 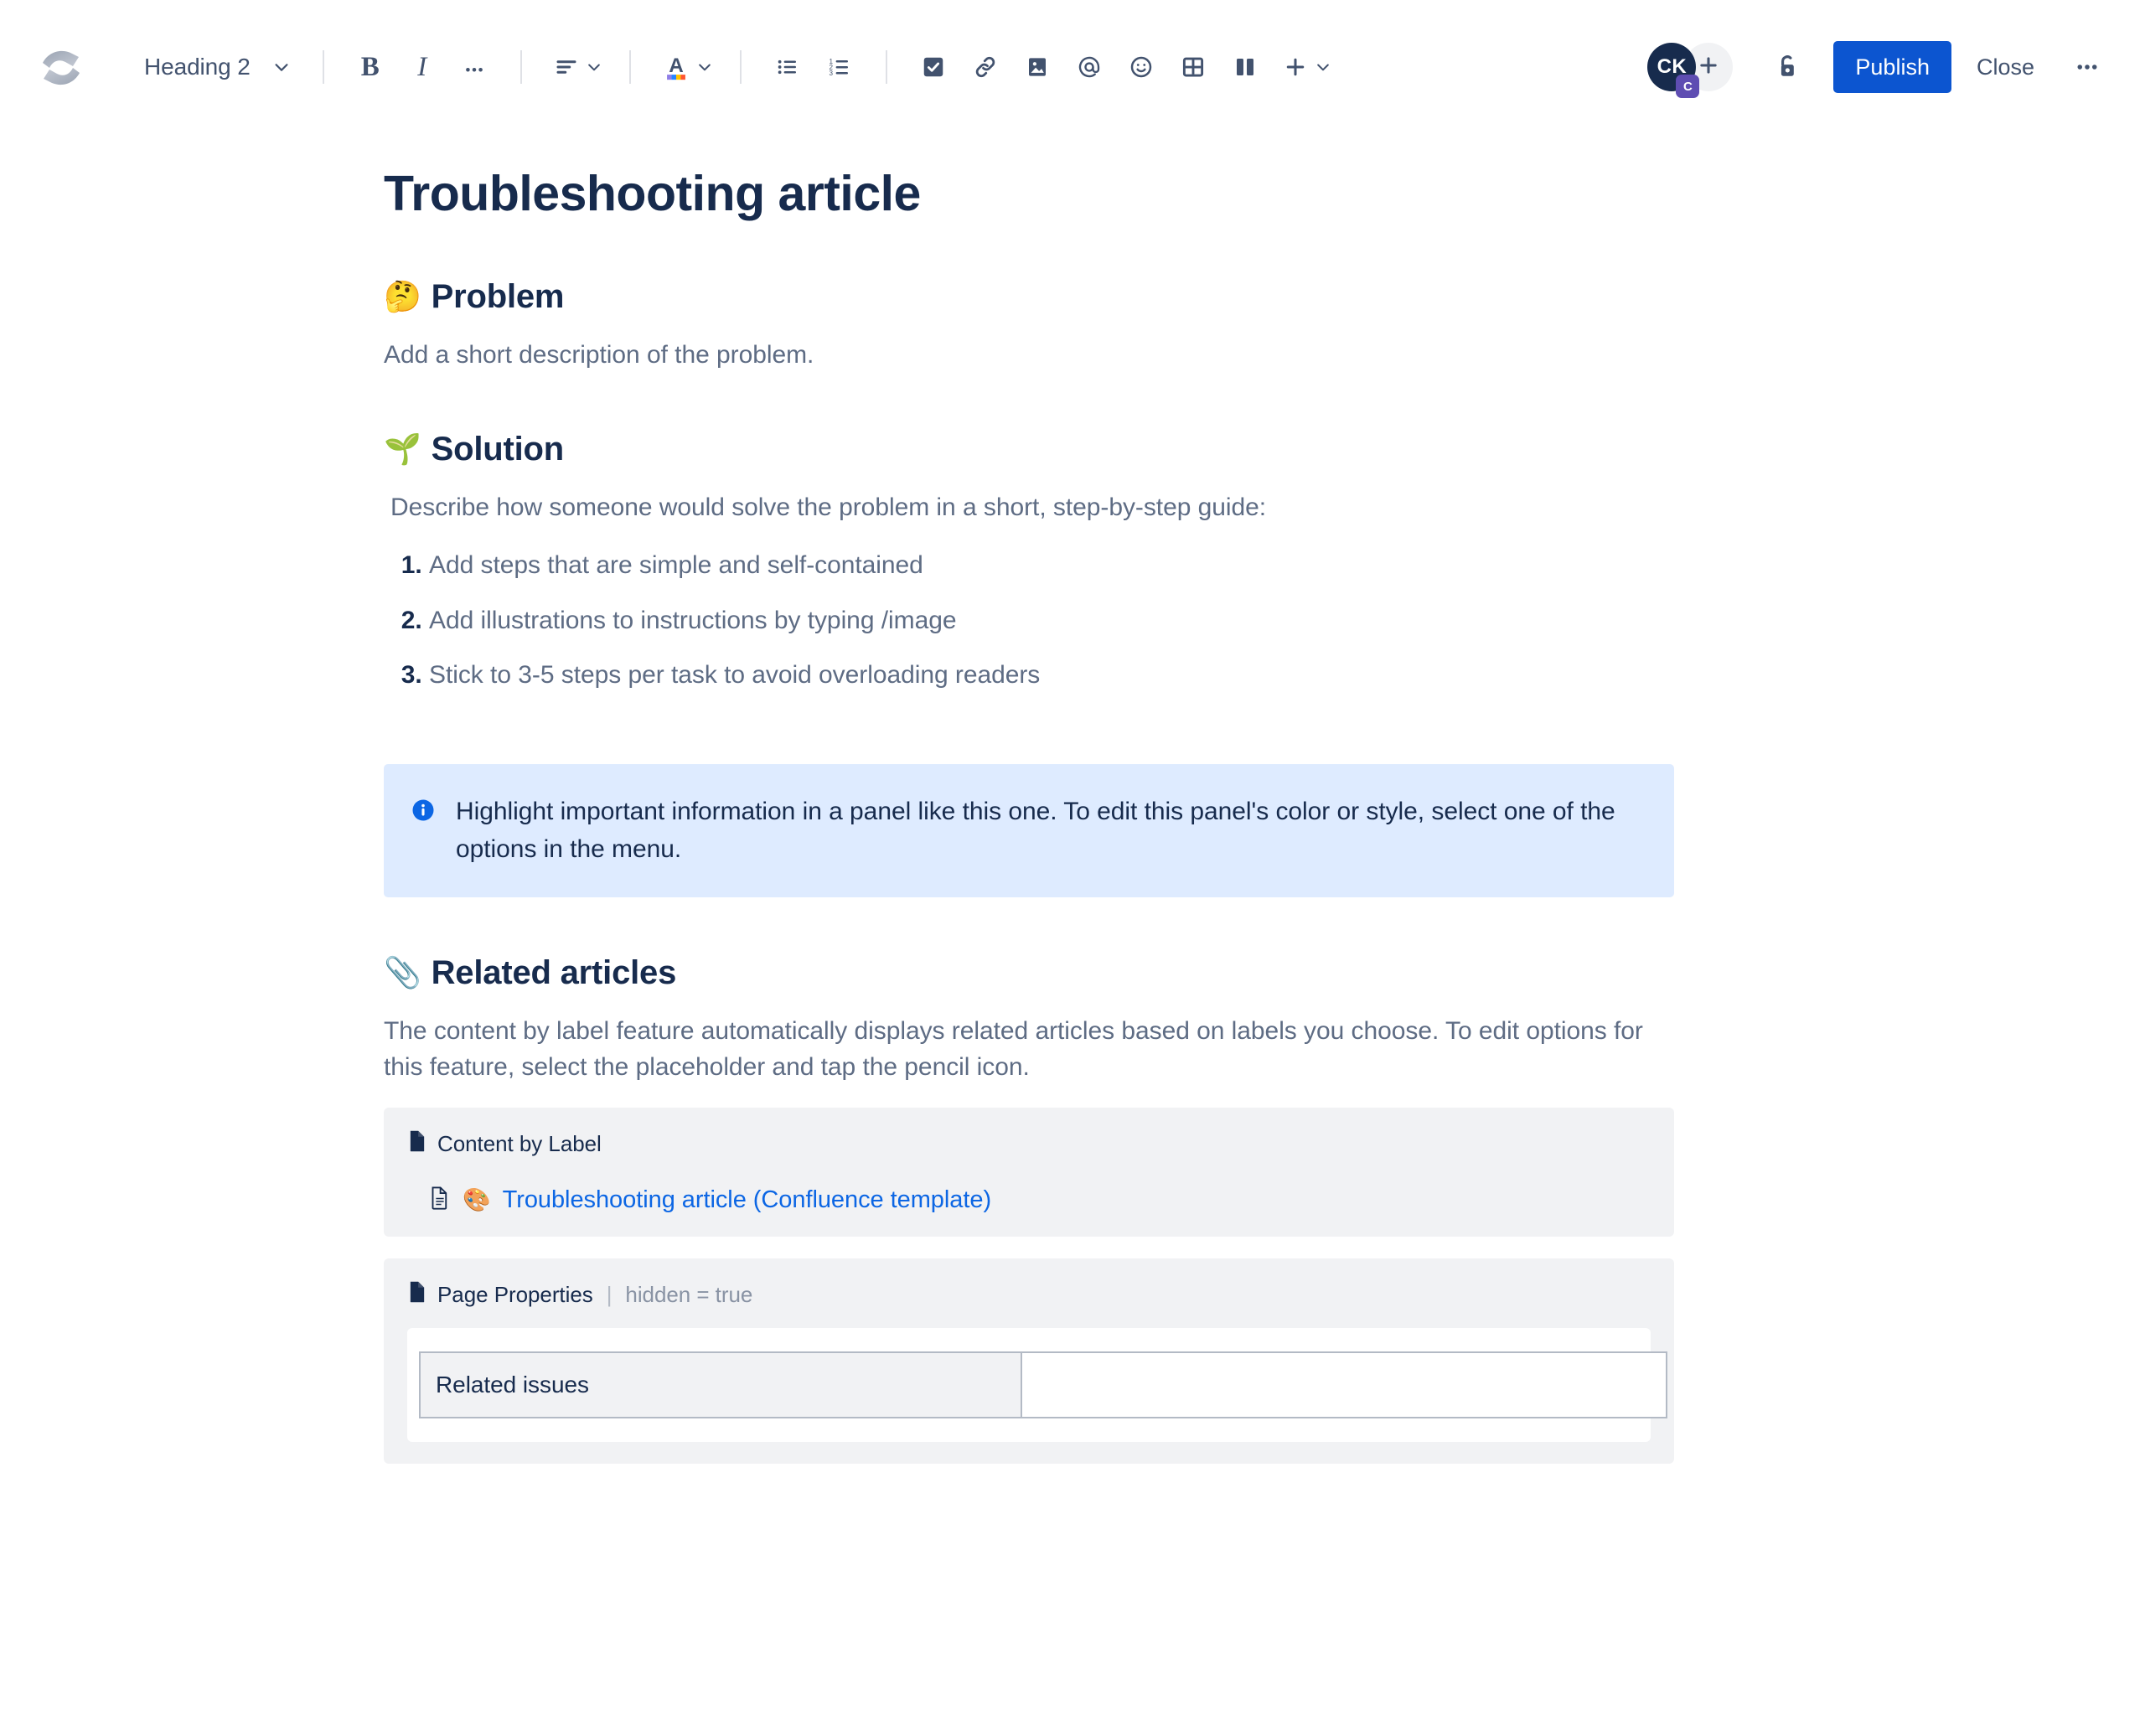 What do you see at coordinates (423, 812) in the screenshot?
I see `info-circle-icon` at bounding box center [423, 812].